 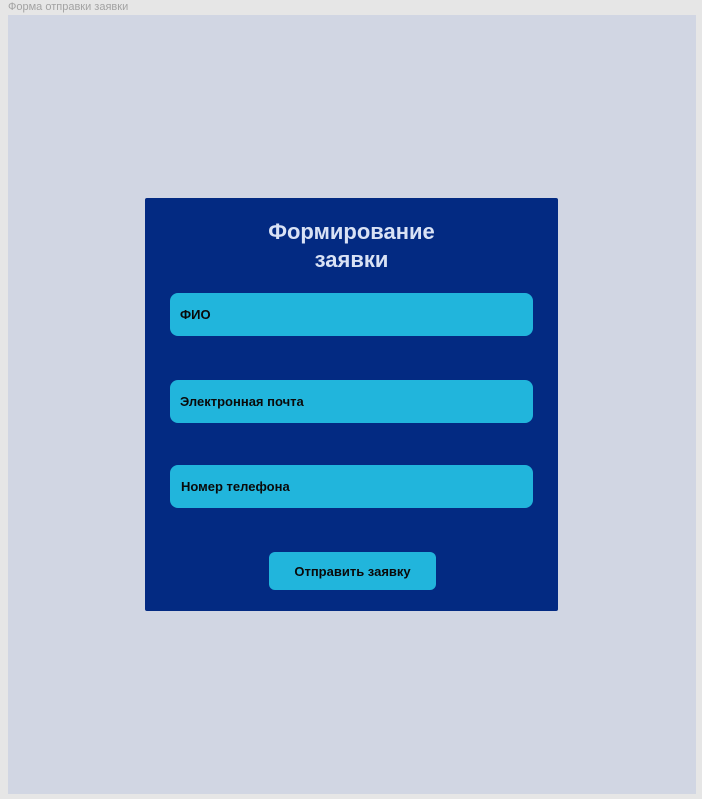 I want to click on email-label: Электронная почта, so click(x=242, y=401).